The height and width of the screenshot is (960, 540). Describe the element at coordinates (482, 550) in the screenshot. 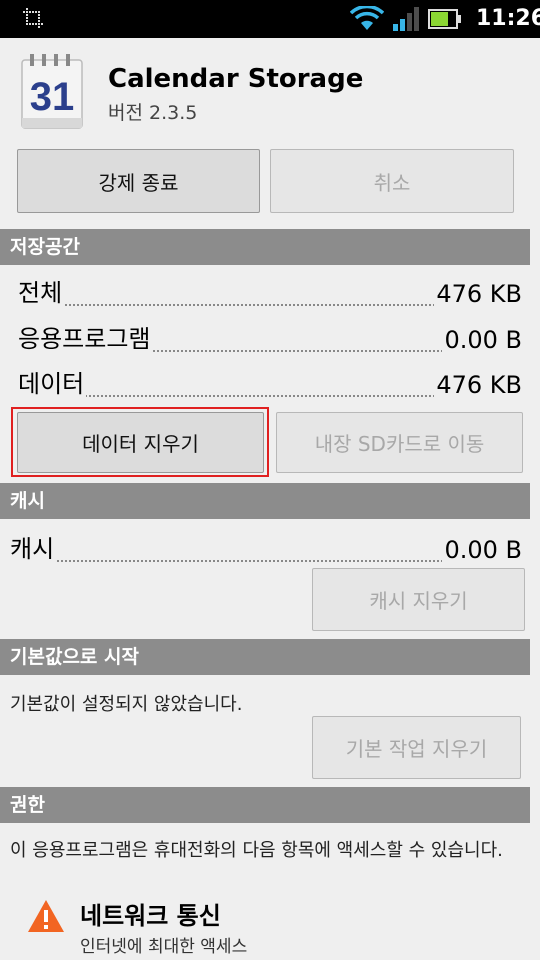

I see `cache-value: 0.00 B` at that location.